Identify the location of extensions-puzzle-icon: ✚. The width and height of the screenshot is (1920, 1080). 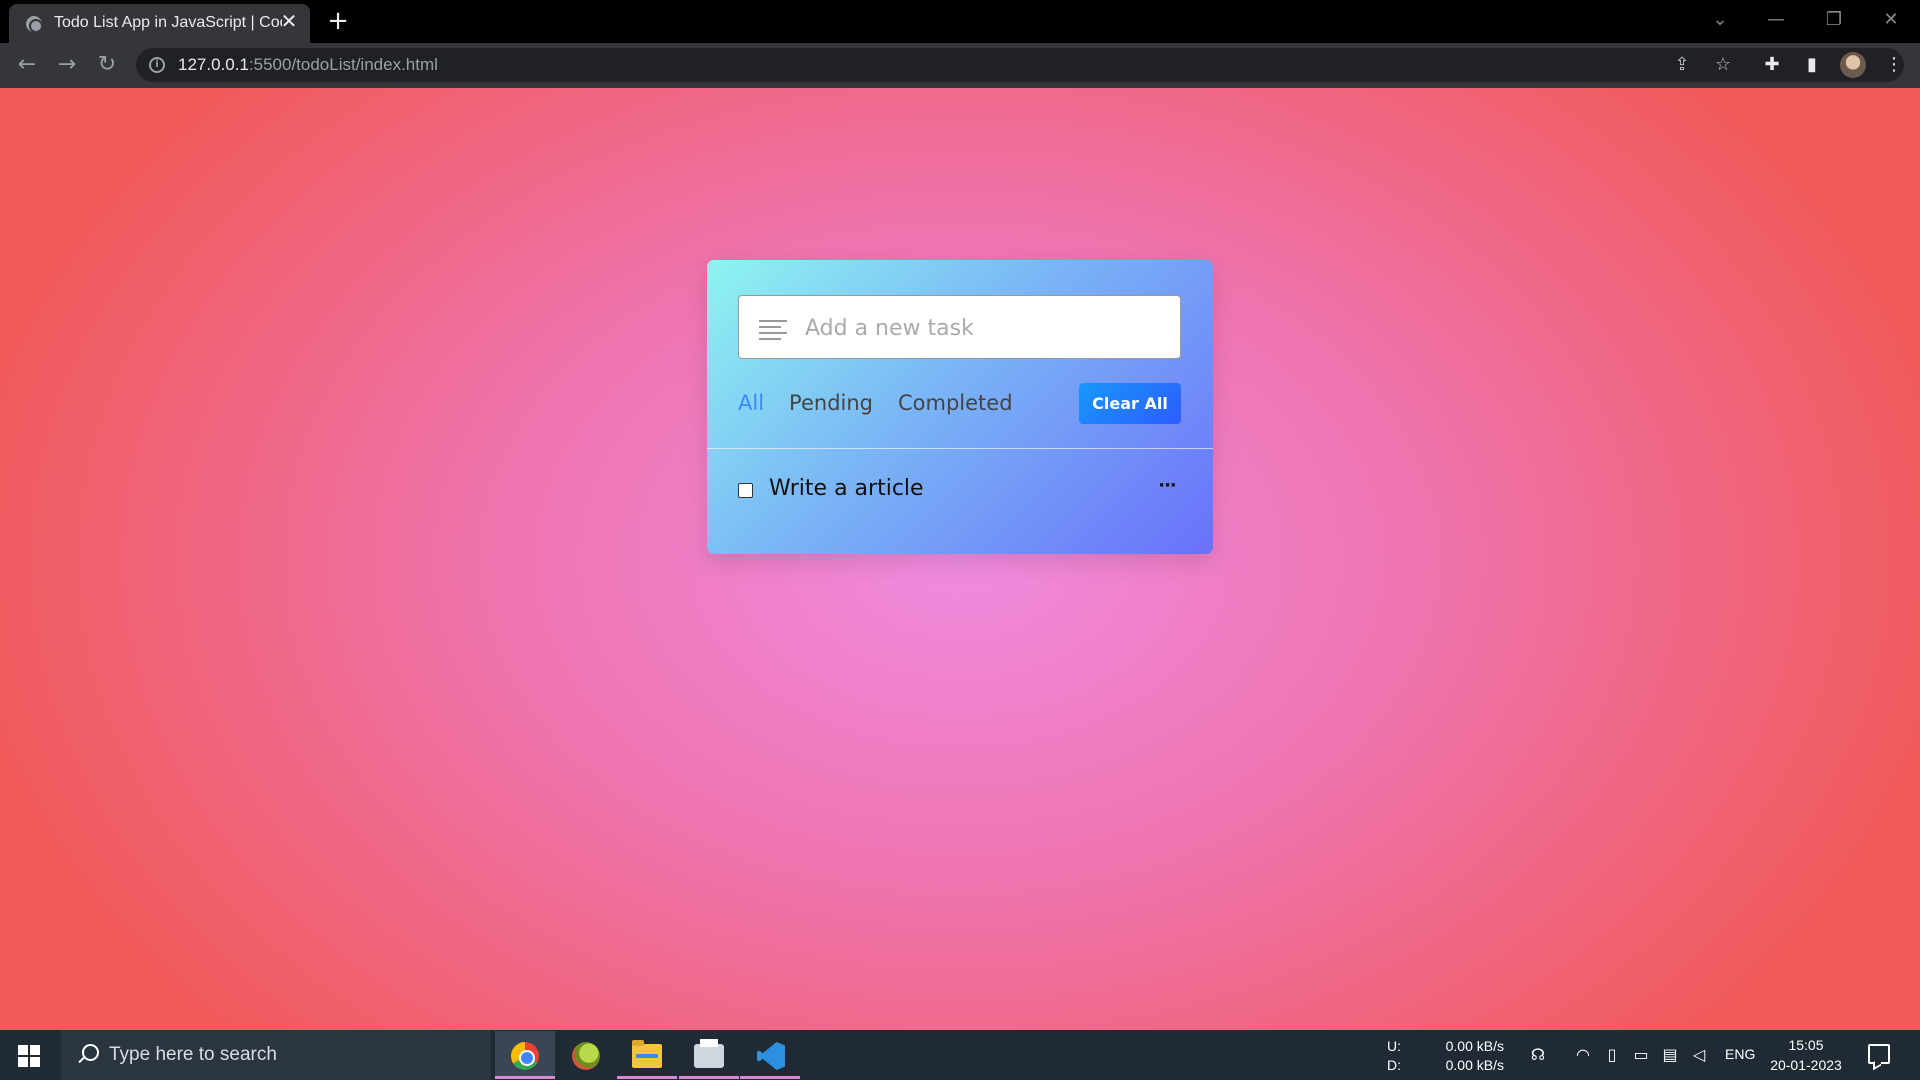
(1772, 65).